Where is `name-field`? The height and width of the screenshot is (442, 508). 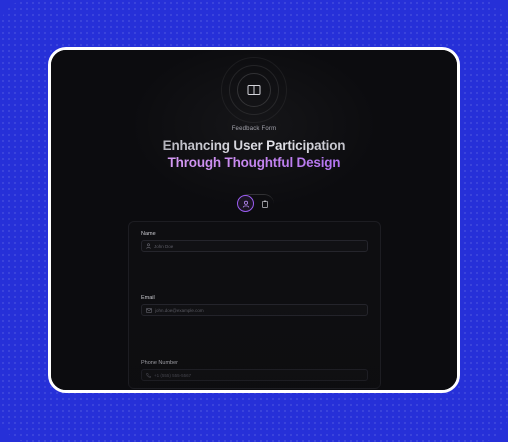
name-field is located at coordinates (254, 246).